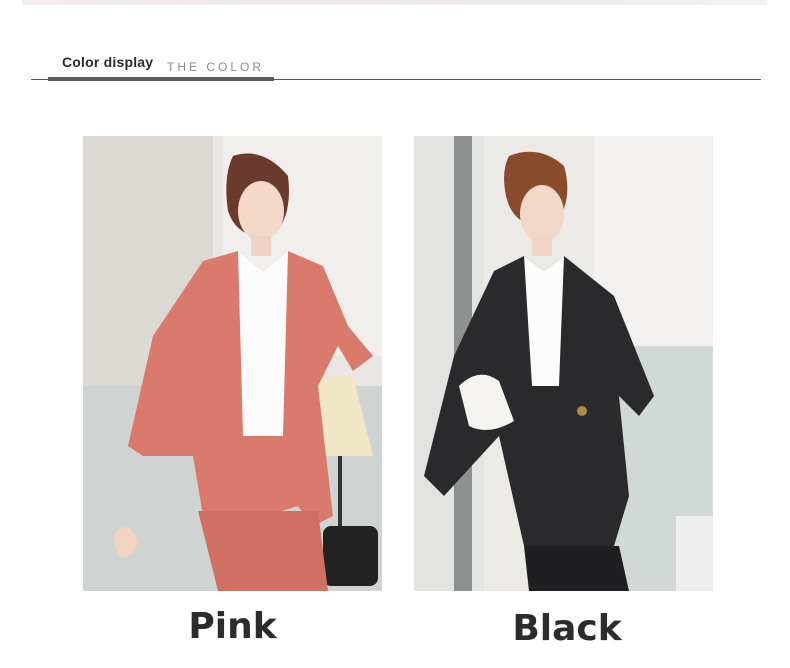 This screenshot has width=790, height=668. What do you see at coordinates (232, 626) in the screenshot?
I see `color-label-pink: Pink` at bounding box center [232, 626].